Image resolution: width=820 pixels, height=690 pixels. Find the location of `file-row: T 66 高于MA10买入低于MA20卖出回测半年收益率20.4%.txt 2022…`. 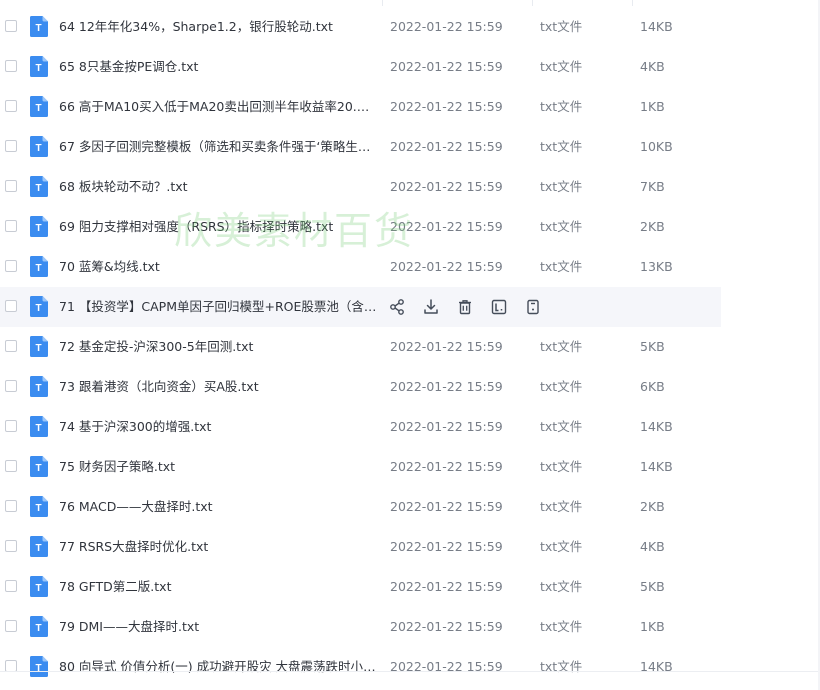

file-row: T 66 高于MA10买入低于MA20卖出回测半年收益率20.4%.txt 2022… is located at coordinates (410, 107).